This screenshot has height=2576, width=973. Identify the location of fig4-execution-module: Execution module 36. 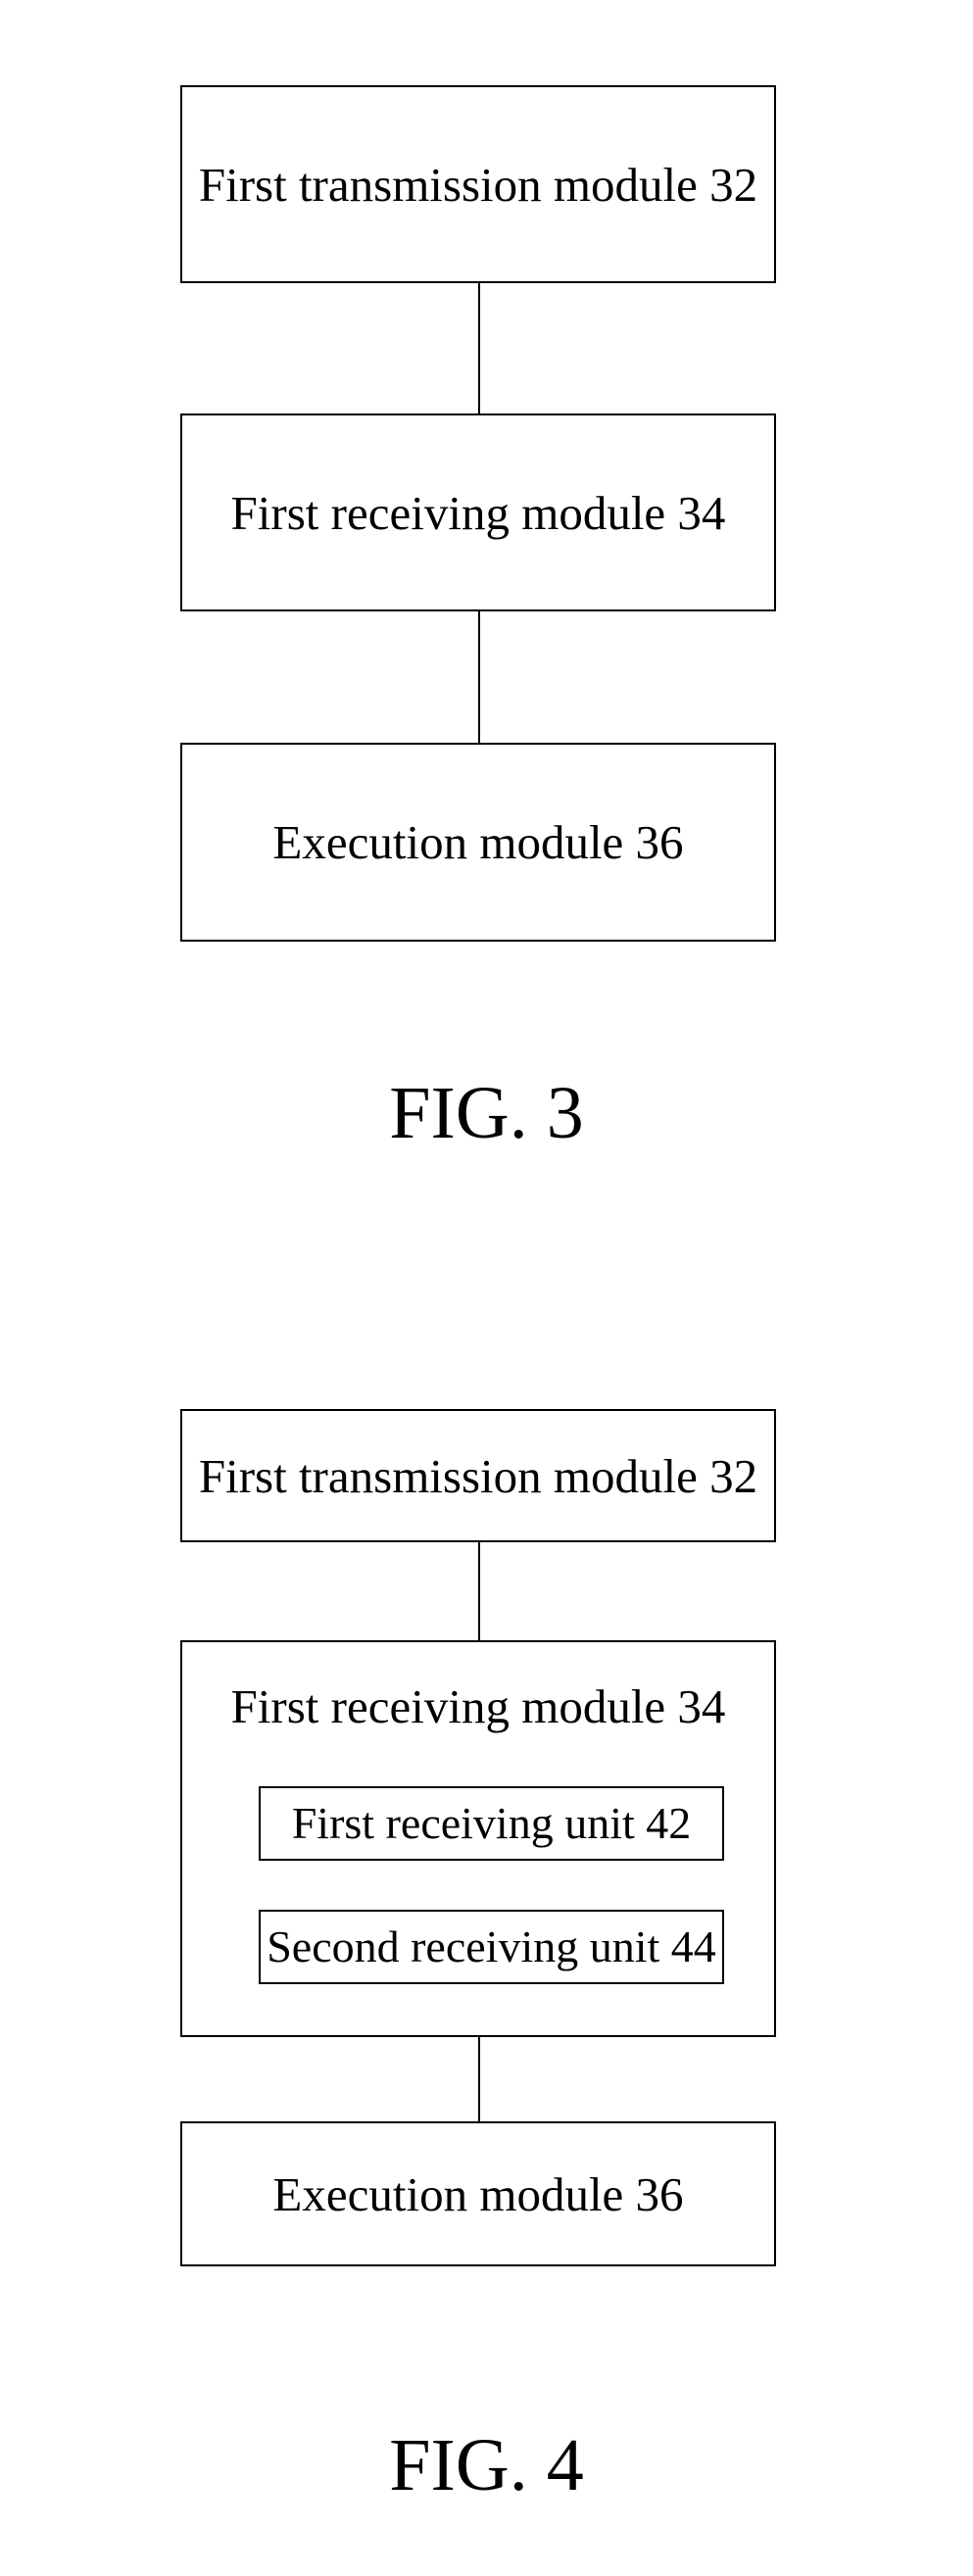
(478, 2193).